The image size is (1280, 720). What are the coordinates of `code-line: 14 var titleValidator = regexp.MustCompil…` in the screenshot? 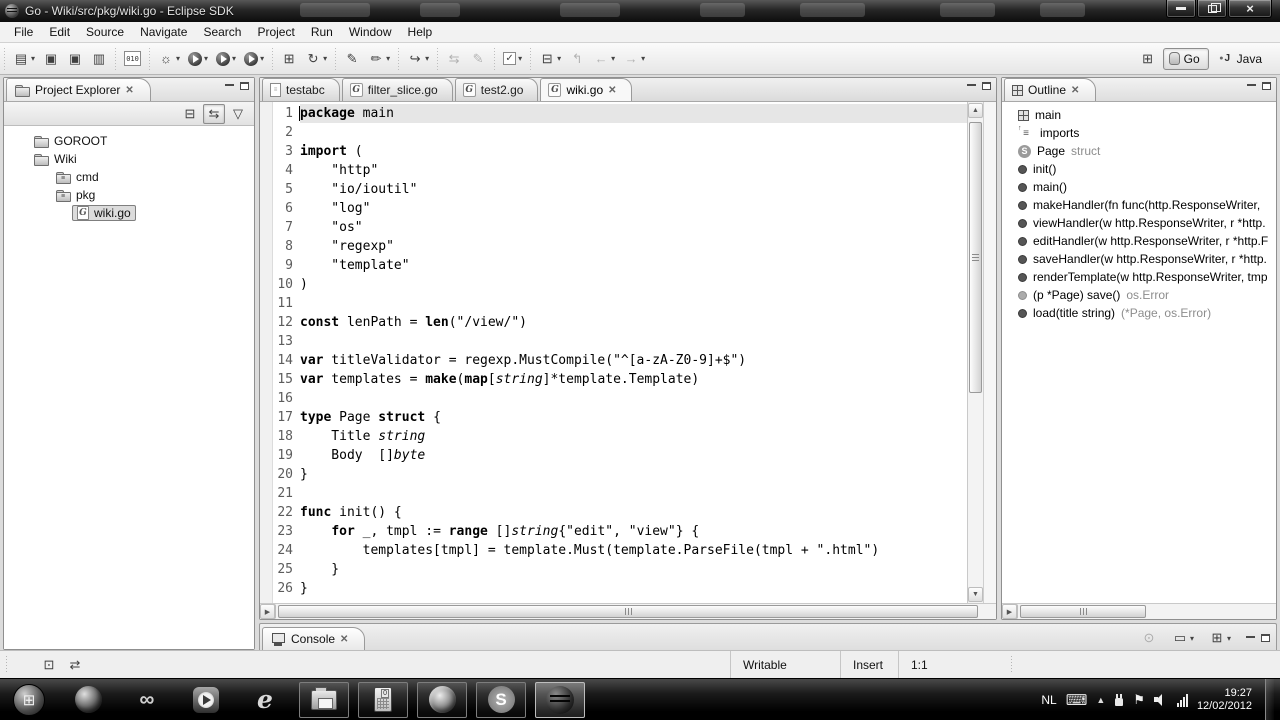 It's located at (613, 360).